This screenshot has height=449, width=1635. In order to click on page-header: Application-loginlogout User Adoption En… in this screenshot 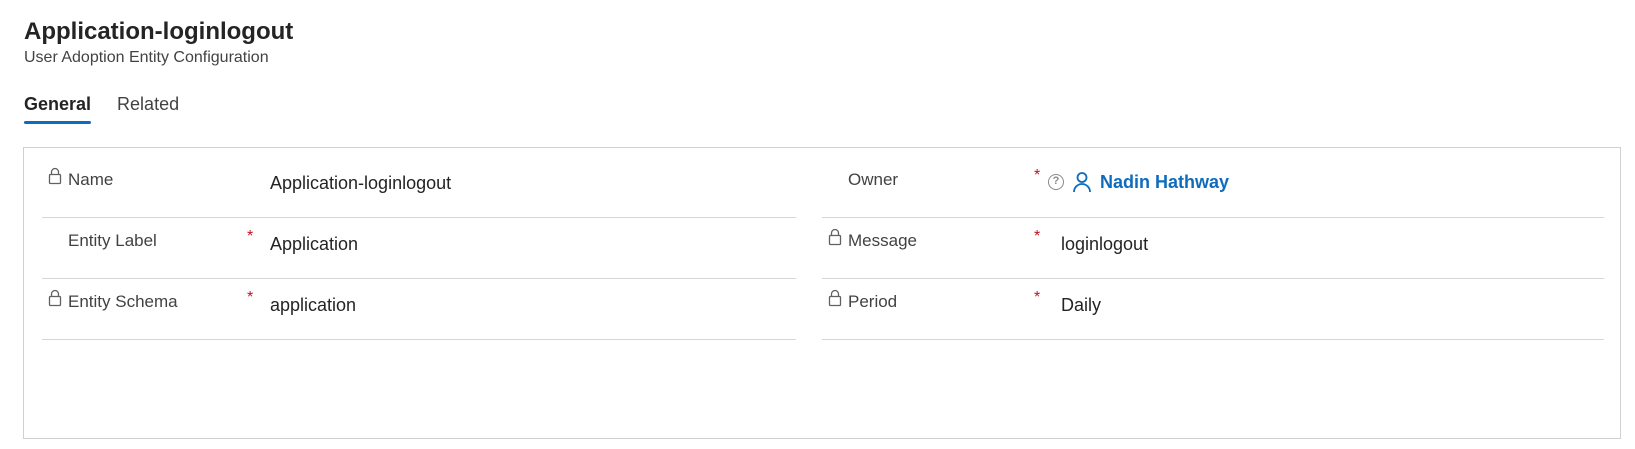, I will do `click(158, 42)`.